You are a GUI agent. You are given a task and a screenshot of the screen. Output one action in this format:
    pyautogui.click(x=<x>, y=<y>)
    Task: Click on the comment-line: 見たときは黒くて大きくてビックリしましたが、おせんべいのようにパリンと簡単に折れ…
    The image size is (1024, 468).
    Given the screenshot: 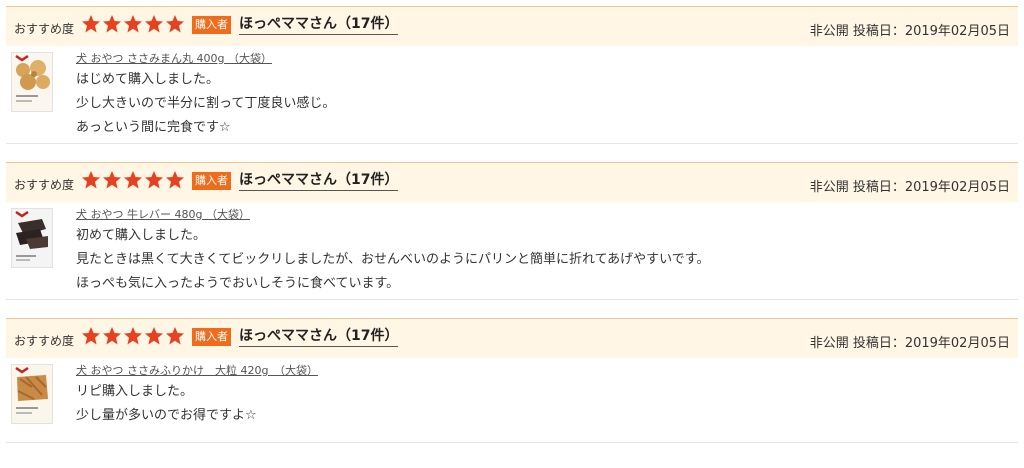 What is the action you would take?
    pyautogui.click(x=393, y=259)
    